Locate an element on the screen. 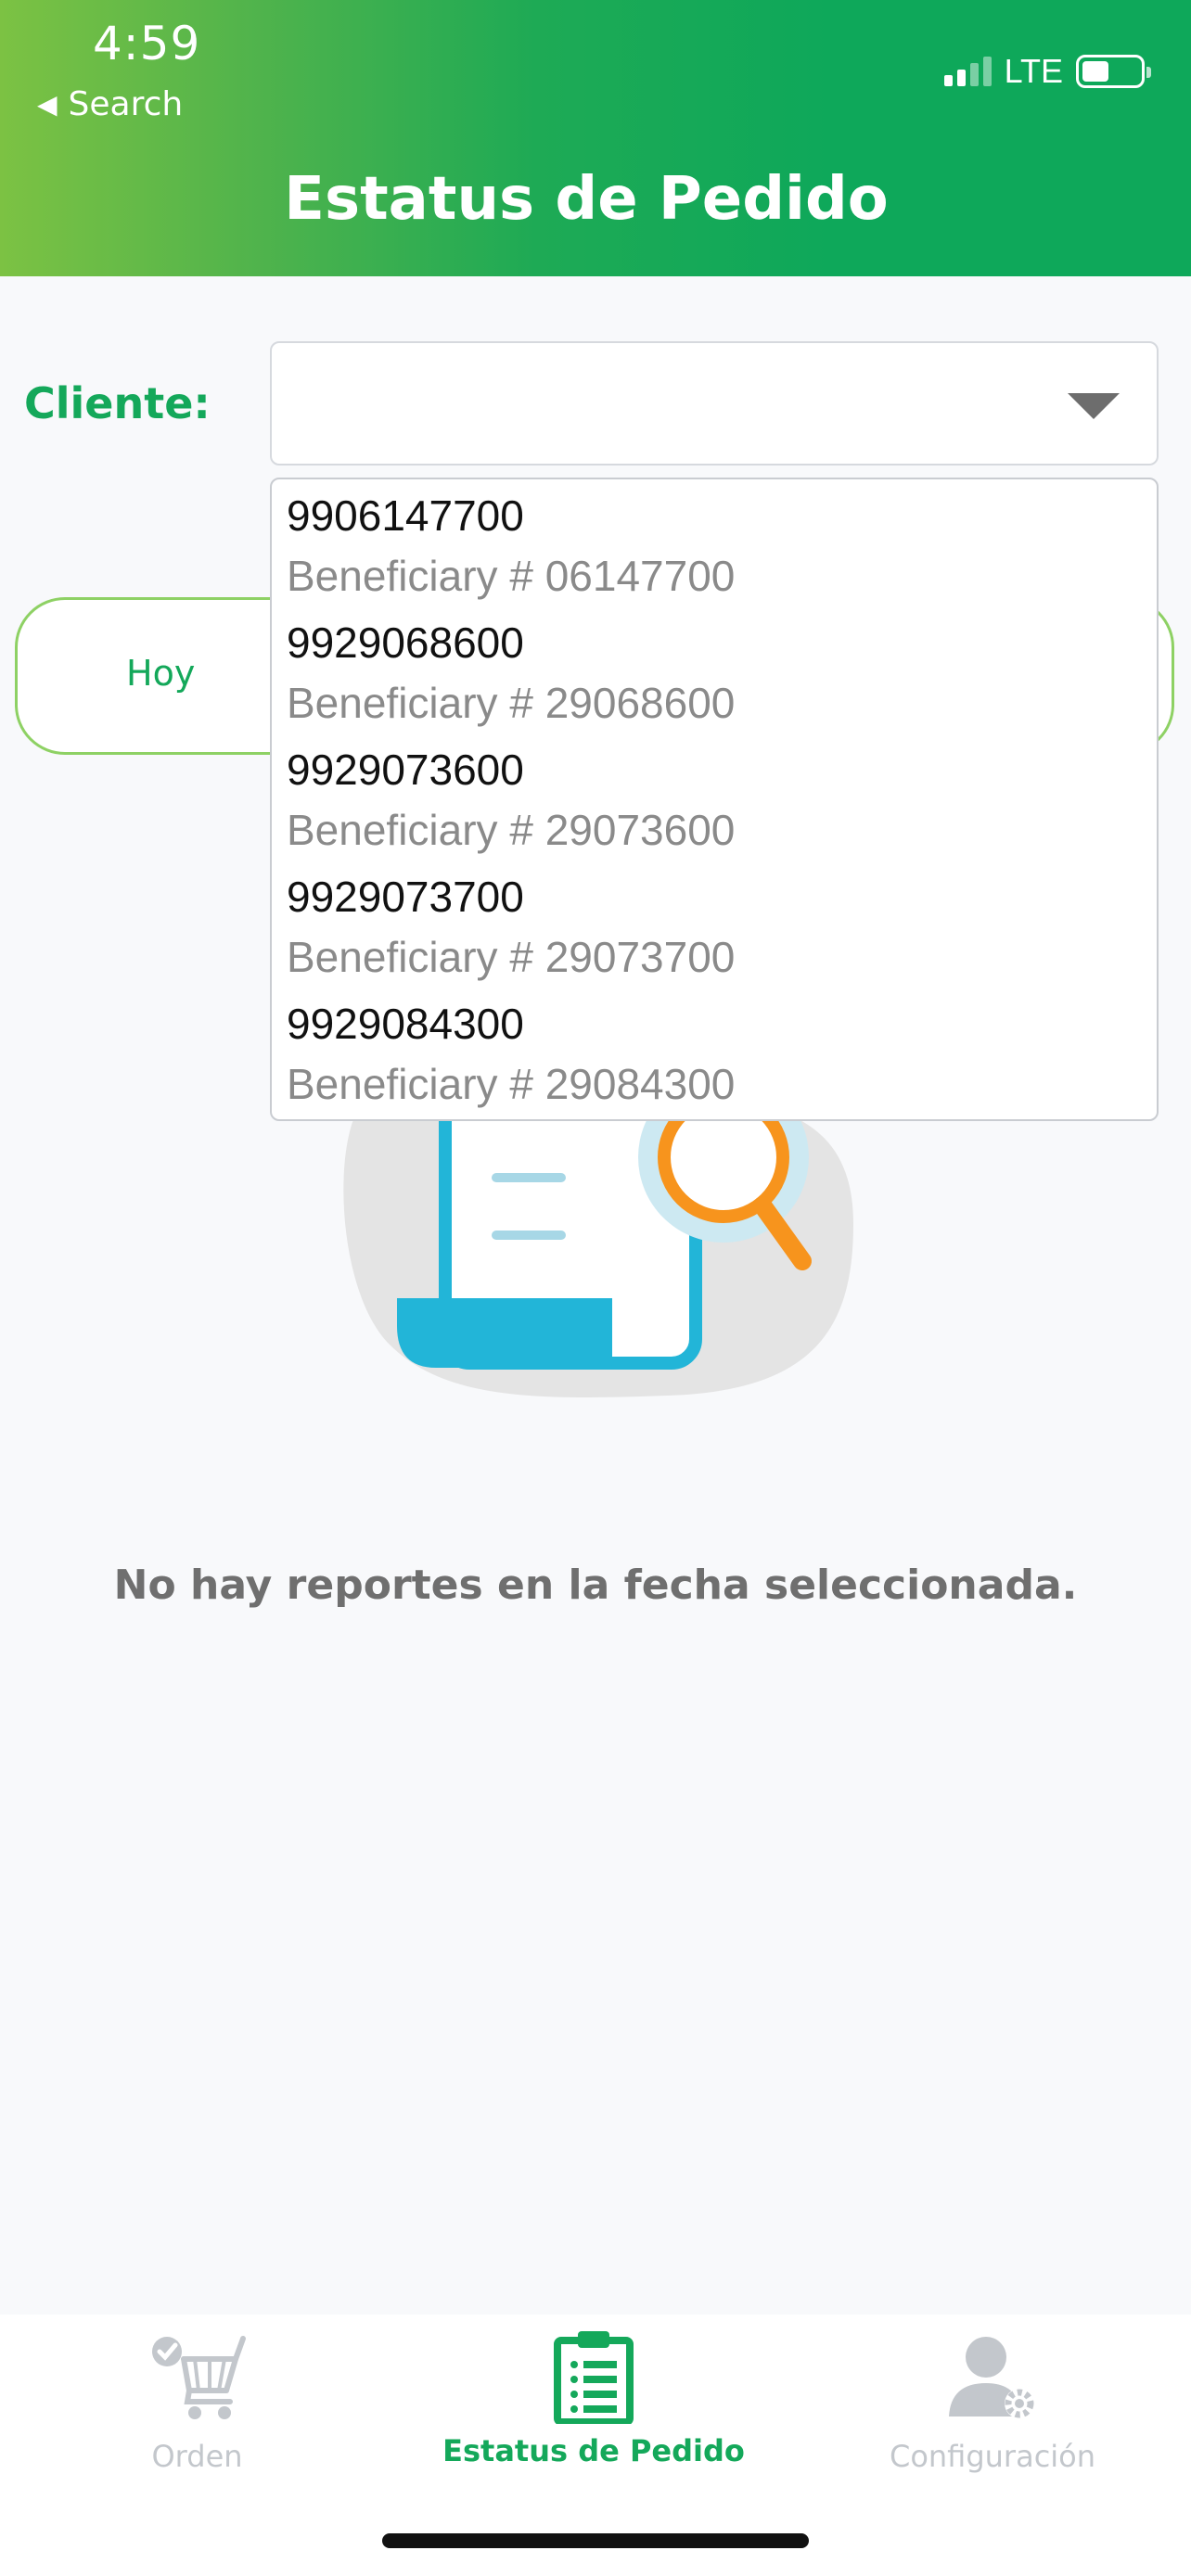 The width and height of the screenshot is (1191, 2576). user-settings-icon is located at coordinates (992, 2378).